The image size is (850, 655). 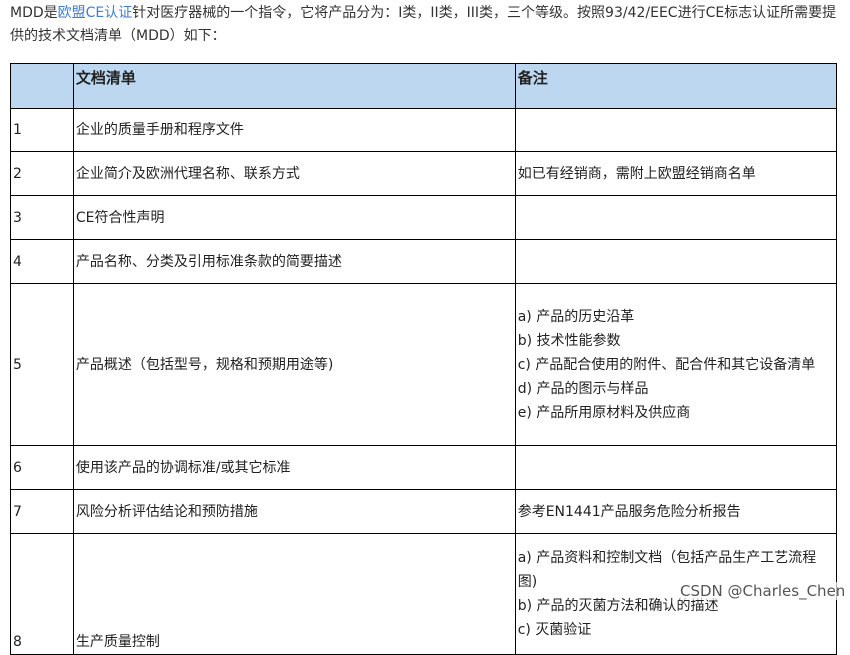 I want to click on header-remarks: 备注, so click(x=676, y=86).